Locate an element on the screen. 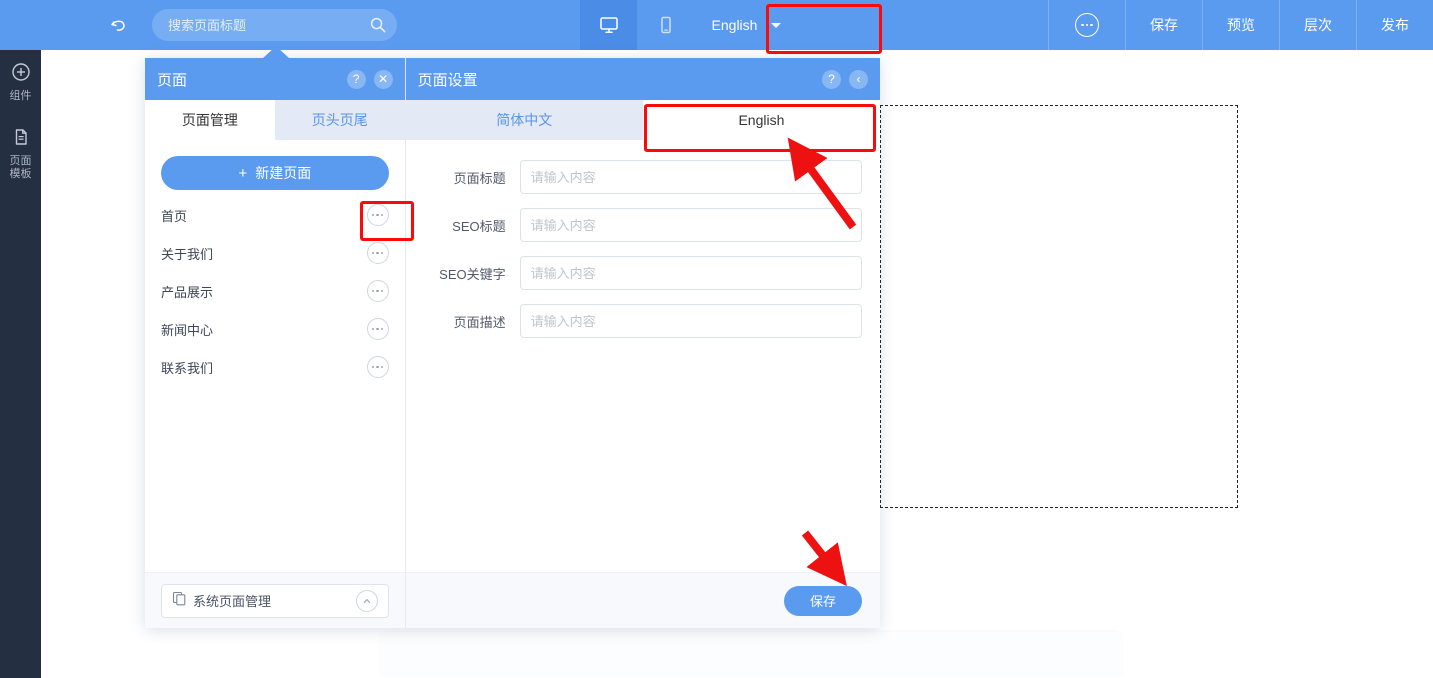 This screenshot has width=1433, height=678. search-input is located at coordinates (274, 25).